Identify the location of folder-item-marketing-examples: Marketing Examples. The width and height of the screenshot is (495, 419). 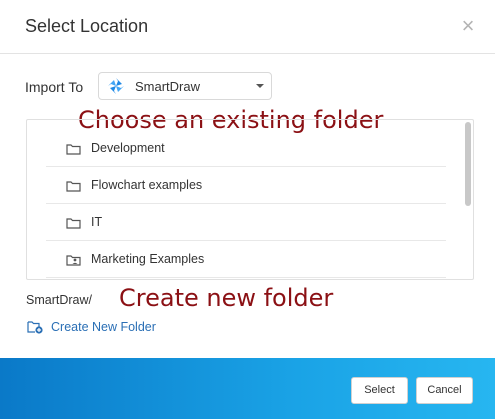
(246, 259).